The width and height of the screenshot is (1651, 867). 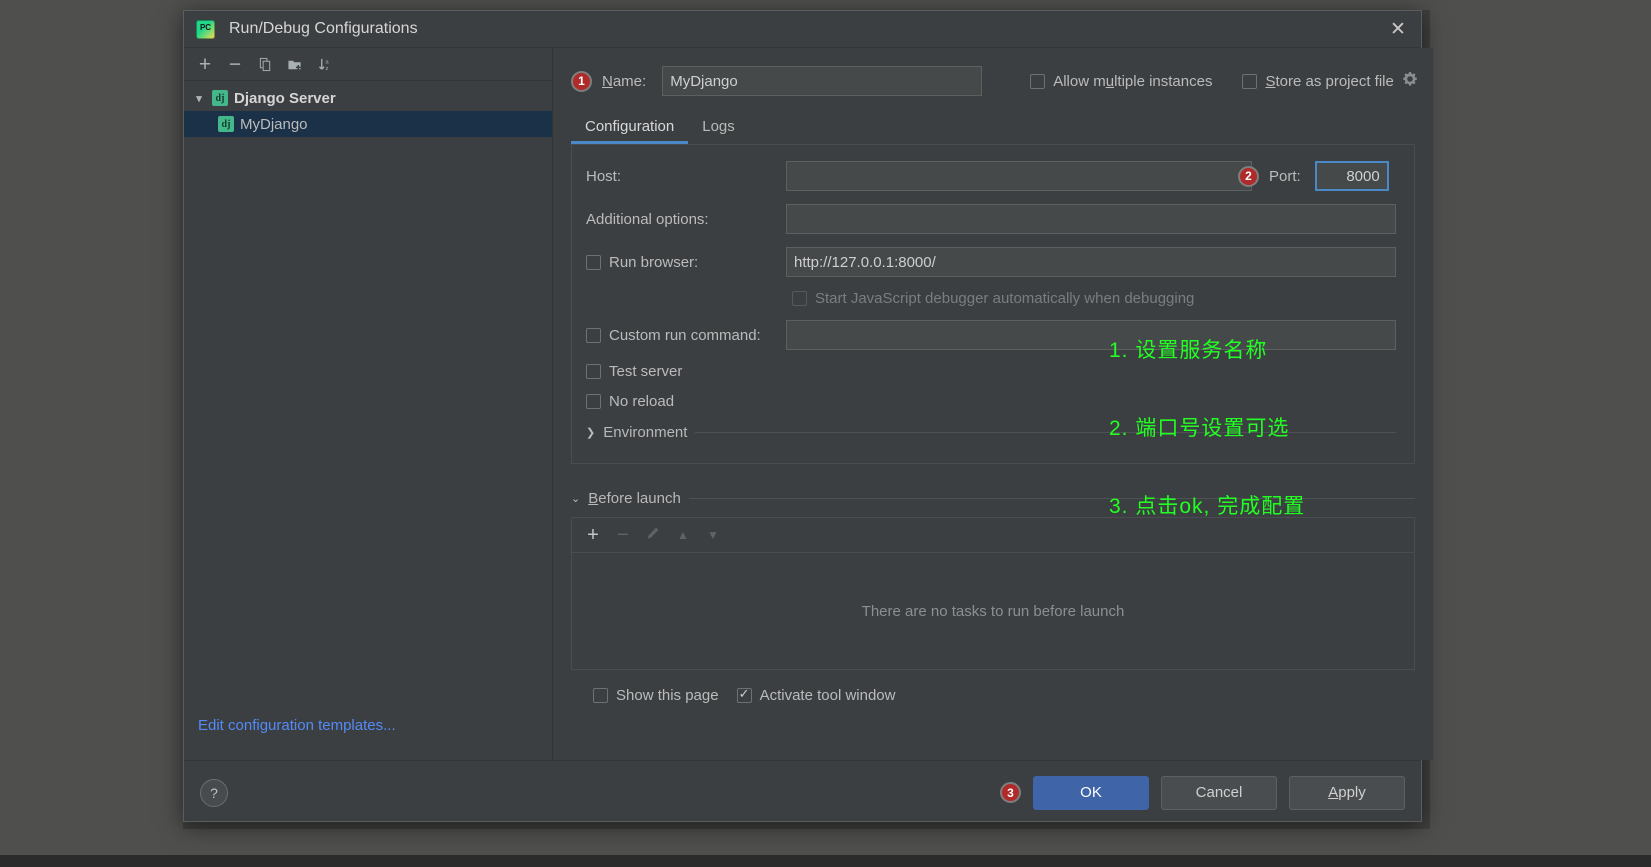 I want to click on custom-run-command-label: Custom run command:, so click(x=685, y=335).